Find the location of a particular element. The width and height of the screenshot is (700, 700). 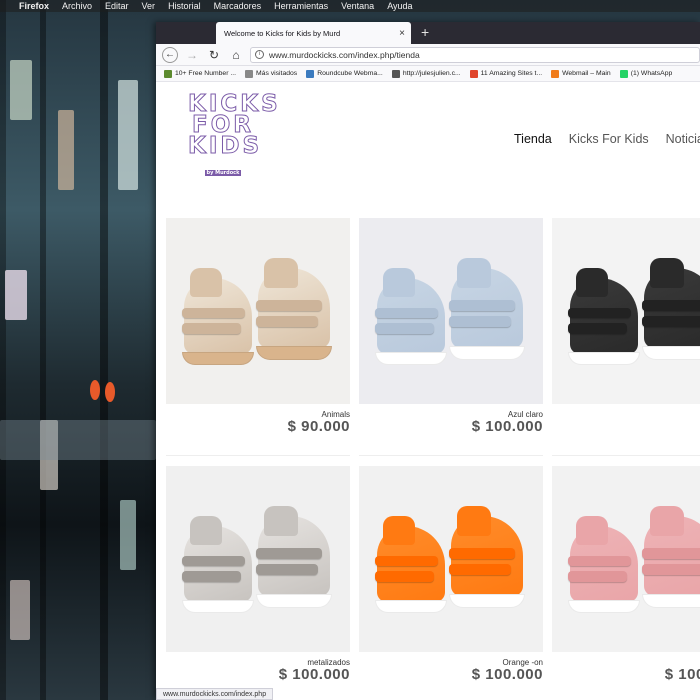

bookmark-item: (1) WhatsApp is located at coordinates (645, 73).